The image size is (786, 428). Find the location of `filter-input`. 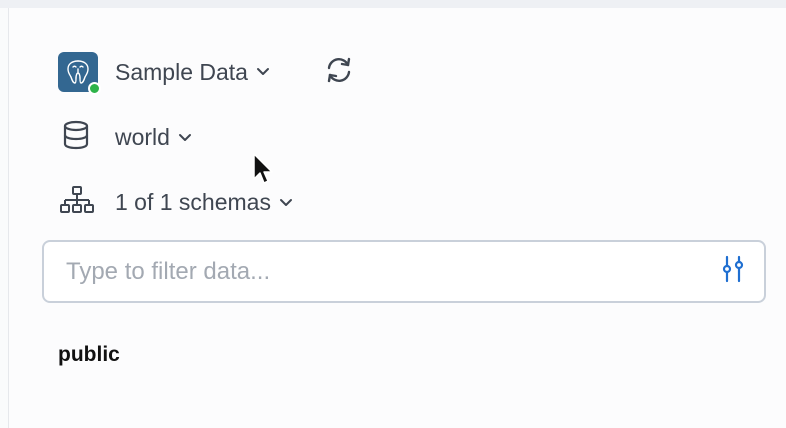

filter-input is located at coordinates (376, 271).